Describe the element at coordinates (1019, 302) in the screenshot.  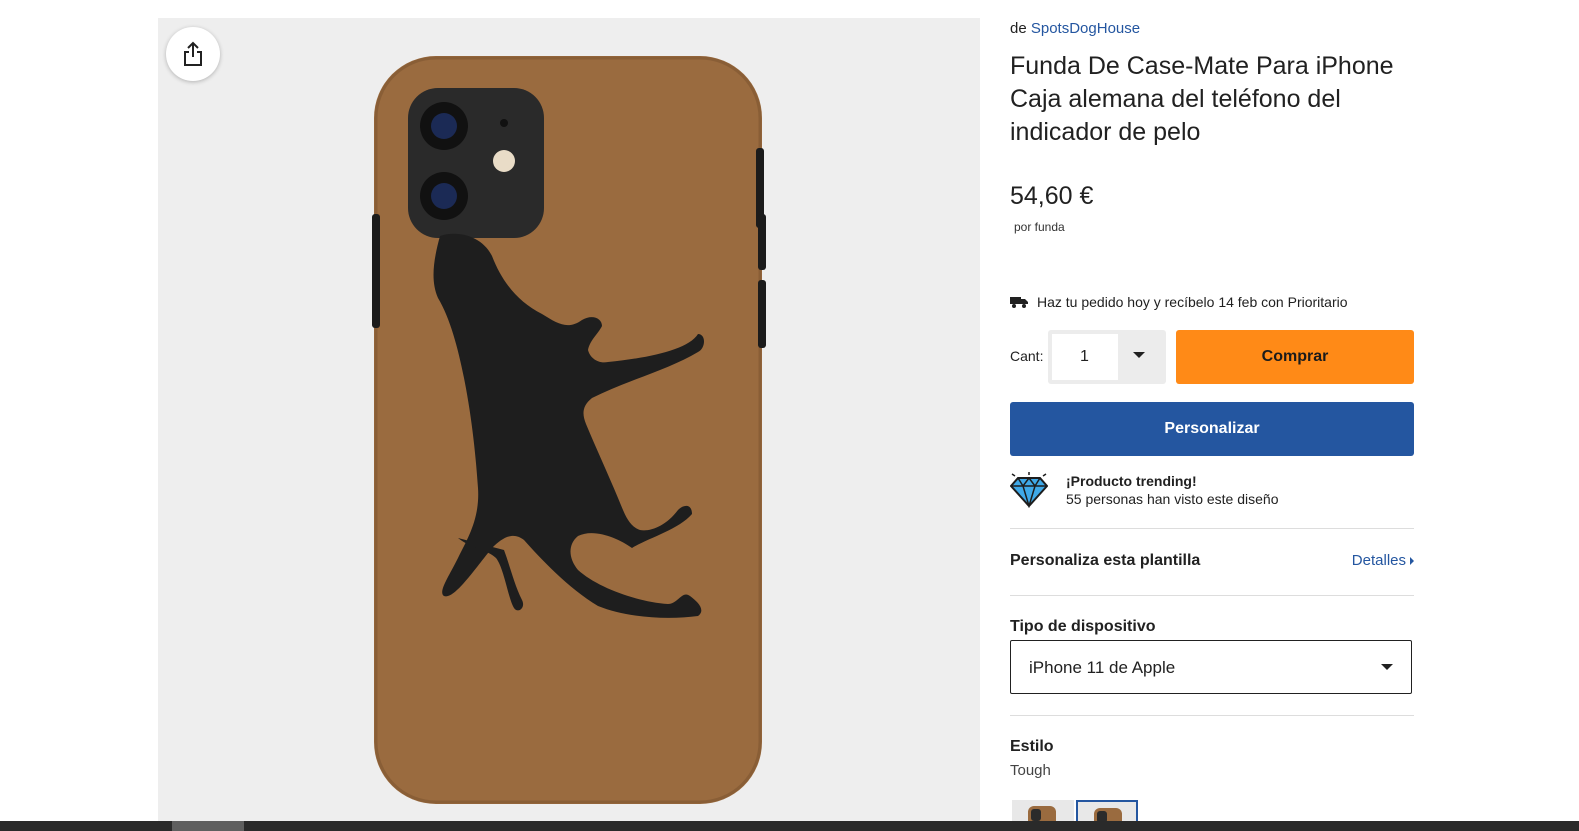
I see `truck-icon` at that location.